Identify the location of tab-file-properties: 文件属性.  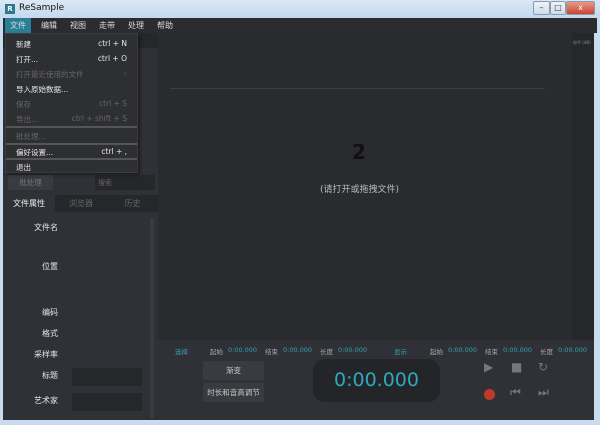
(29, 203).